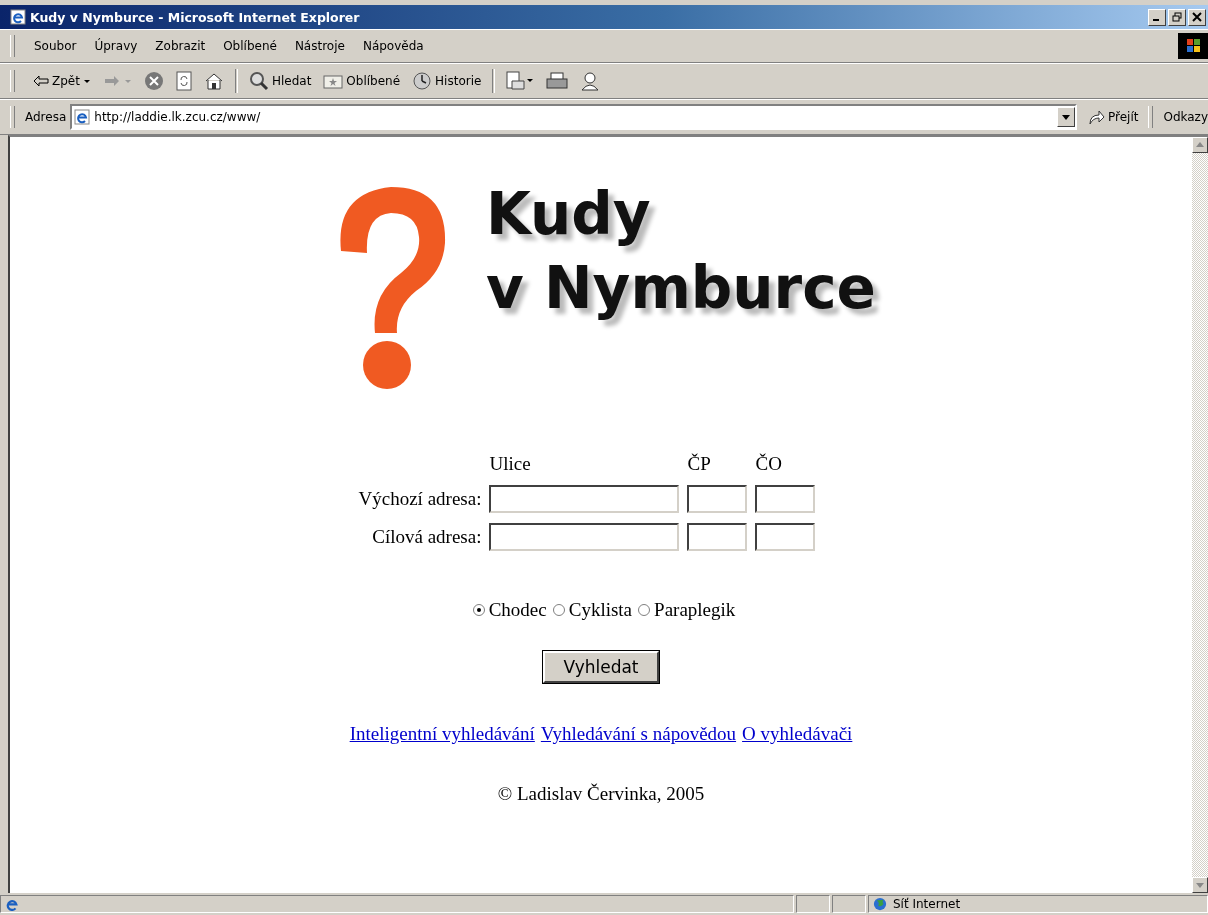 The height and width of the screenshot is (915, 1208). What do you see at coordinates (420, 499) in the screenshot?
I see `field-label: Výchozí adresa:` at bounding box center [420, 499].